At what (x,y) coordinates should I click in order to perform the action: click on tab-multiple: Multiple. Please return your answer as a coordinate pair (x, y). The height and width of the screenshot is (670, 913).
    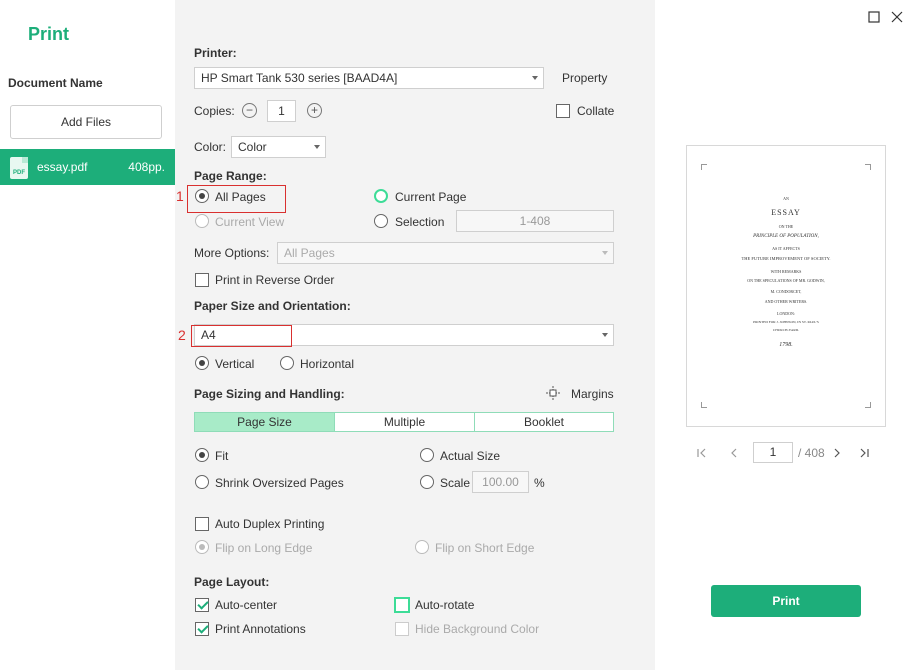
    Looking at the image, I should click on (404, 422).